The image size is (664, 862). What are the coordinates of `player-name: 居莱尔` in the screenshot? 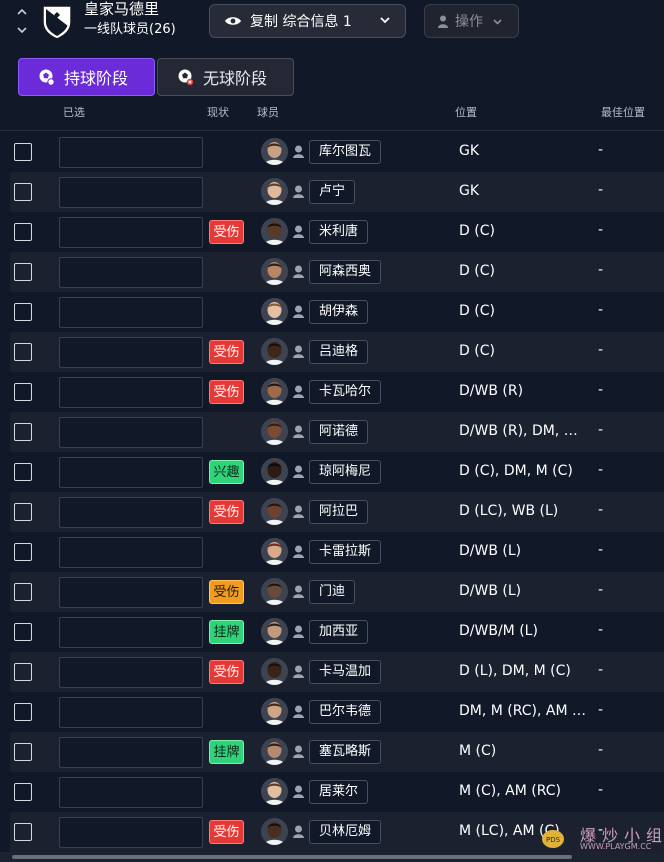 It's located at (339, 792).